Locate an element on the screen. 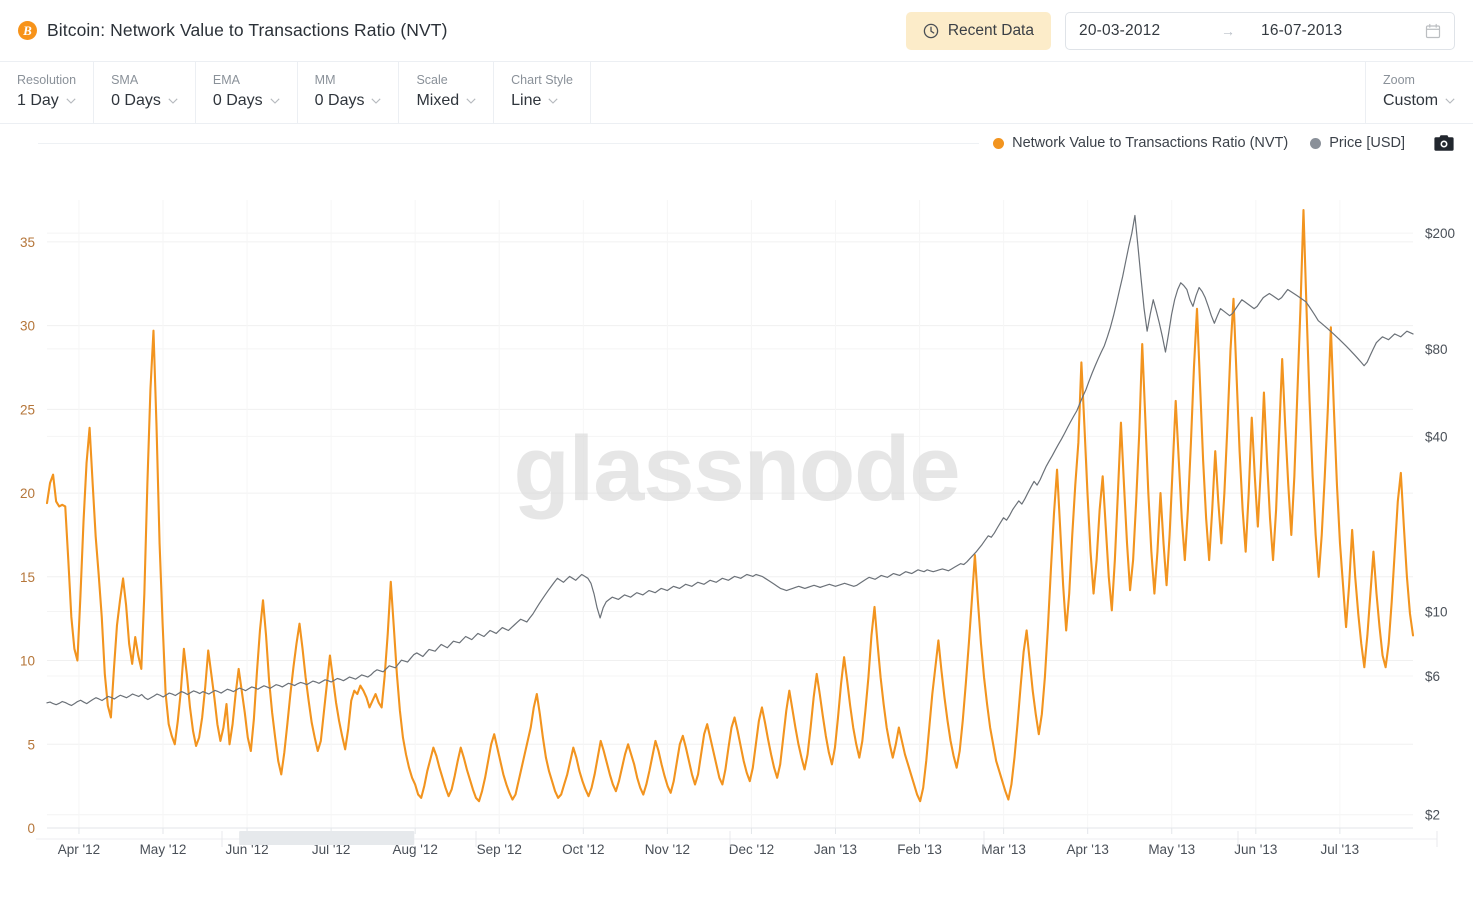  tool-zoom-label: Zoom is located at coordinates (1399, 80).